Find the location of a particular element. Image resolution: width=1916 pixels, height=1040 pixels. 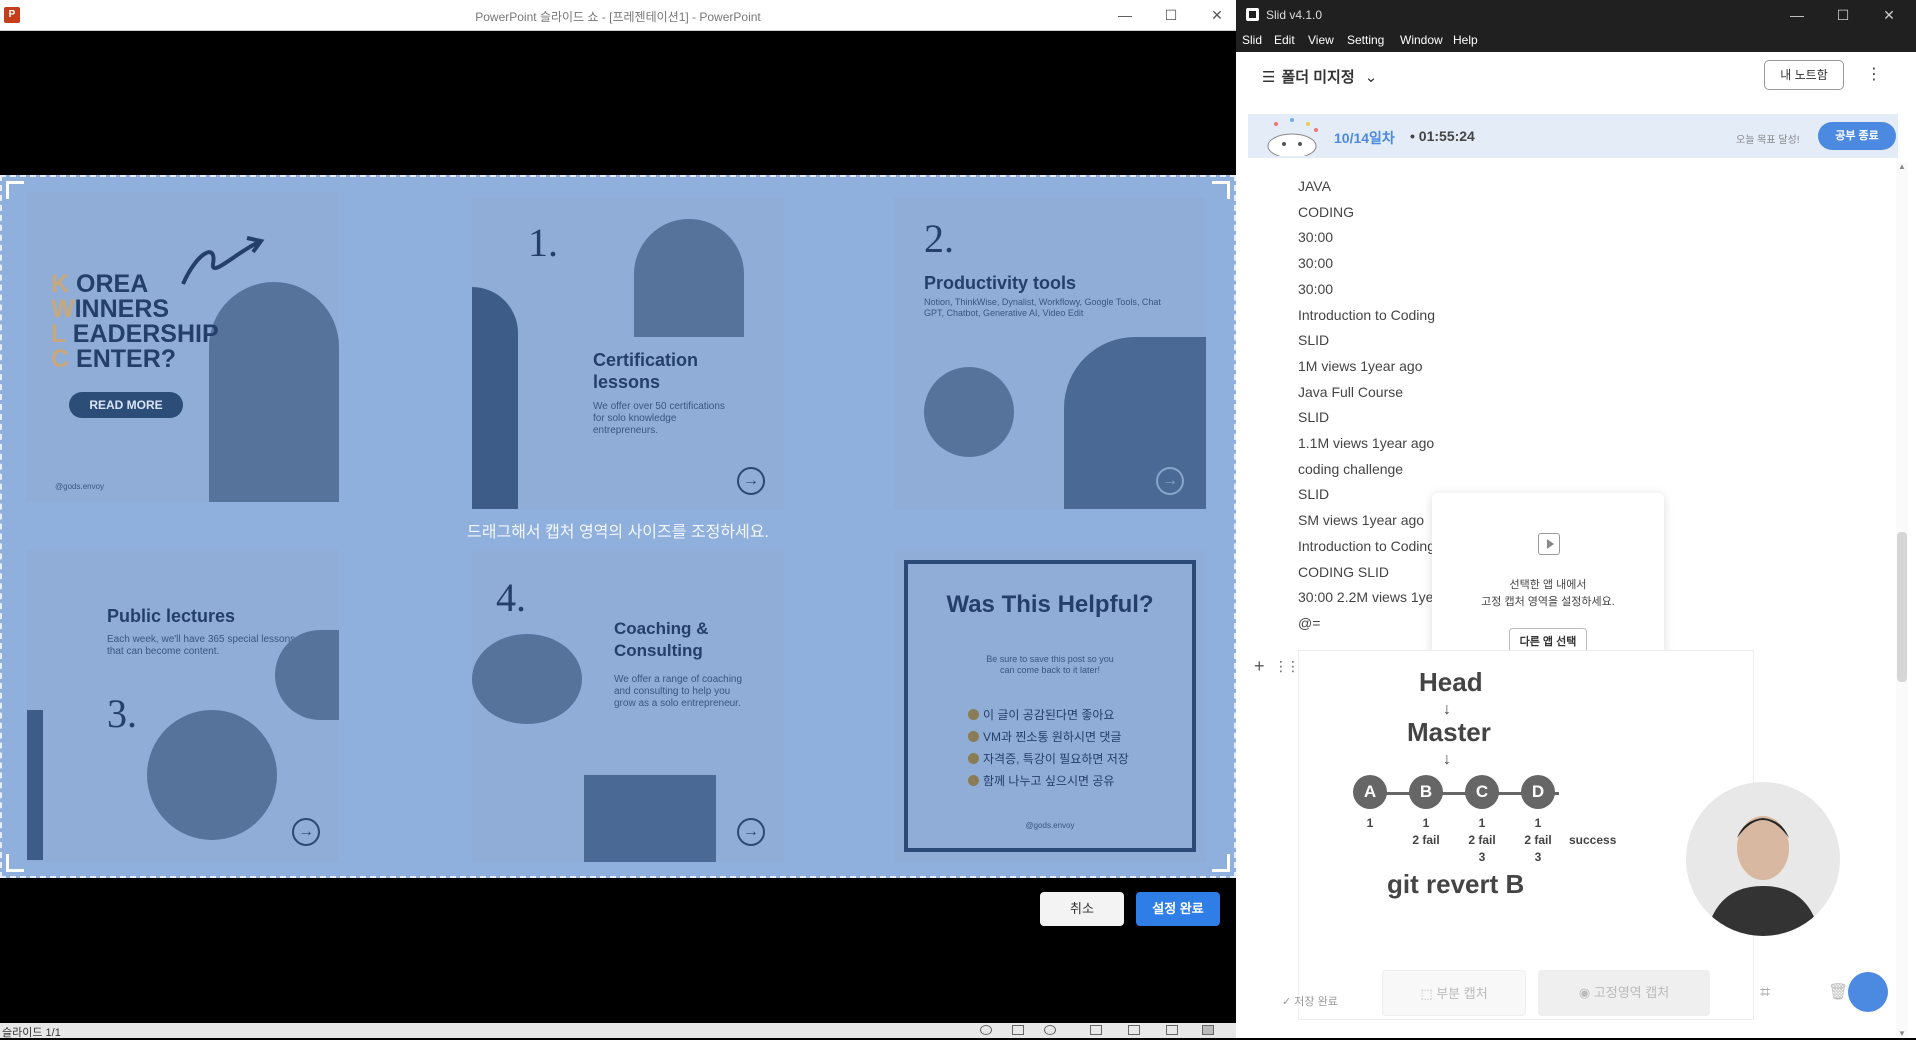

chat-support-button is located at coordinates (1868, 992).